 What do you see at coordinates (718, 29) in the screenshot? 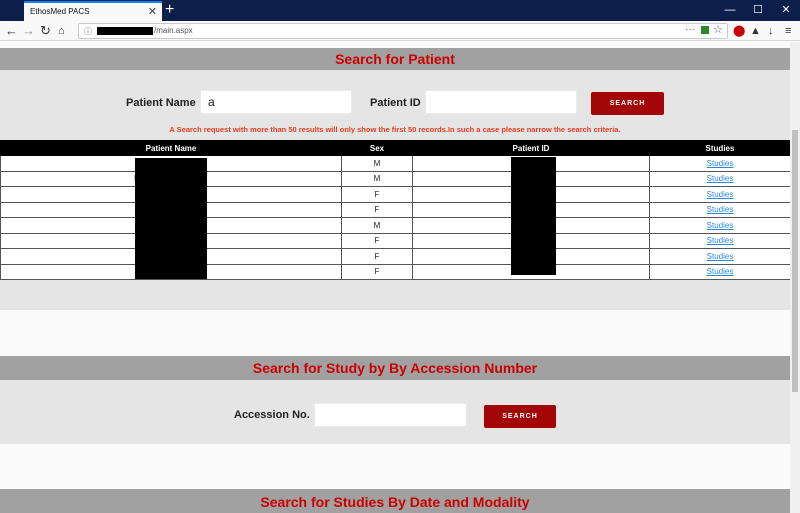
I see `bookmark-icon: ☆` at bounding box center [718, 29].